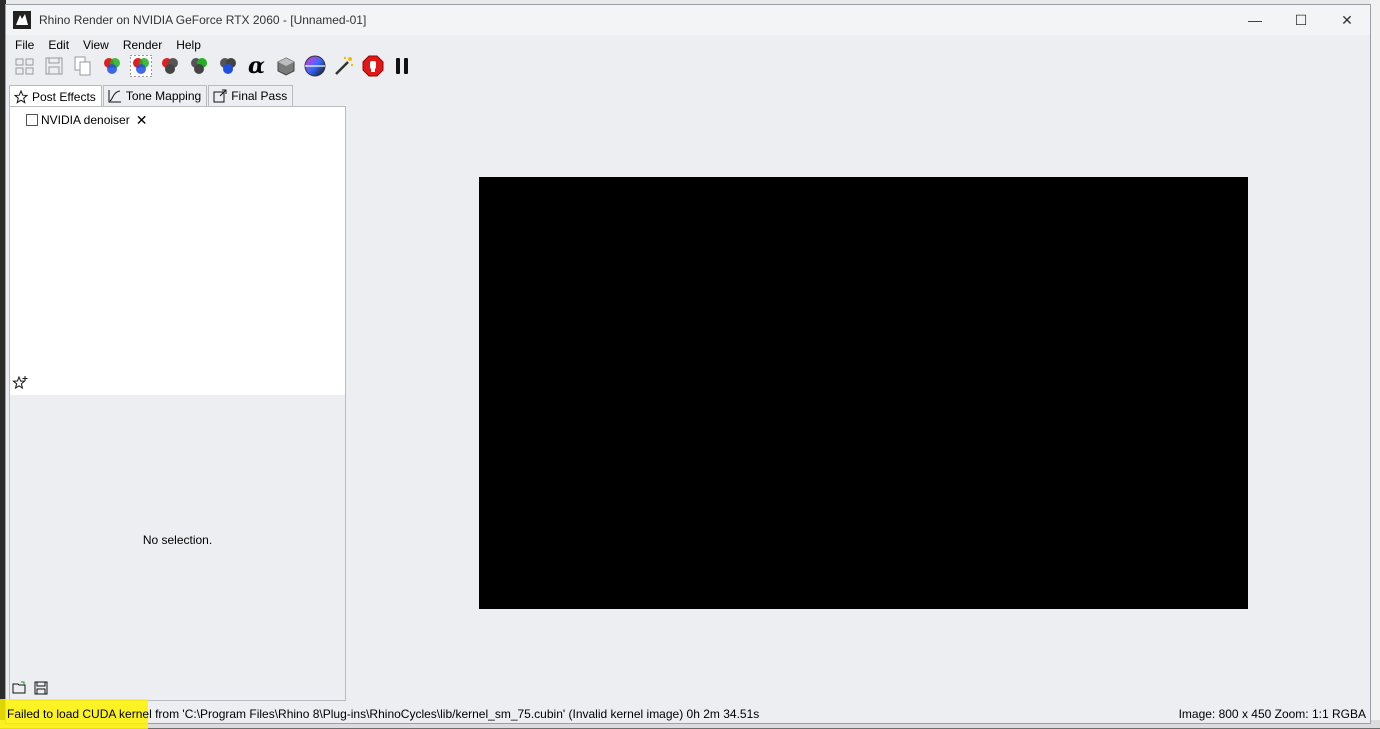  I want to click on menu-view: View, so click(96, 45).